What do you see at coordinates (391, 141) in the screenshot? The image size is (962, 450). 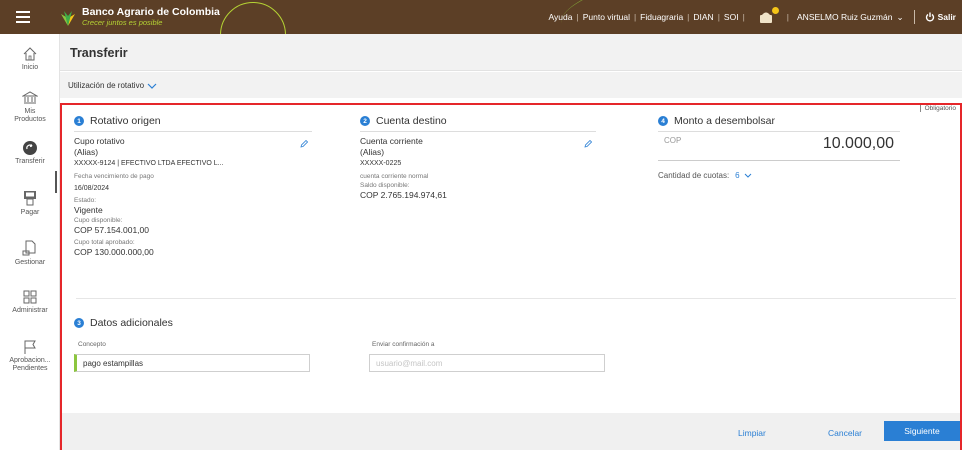 I see `destino-type: Cuenta corriente` at bounding box center [391, 141].